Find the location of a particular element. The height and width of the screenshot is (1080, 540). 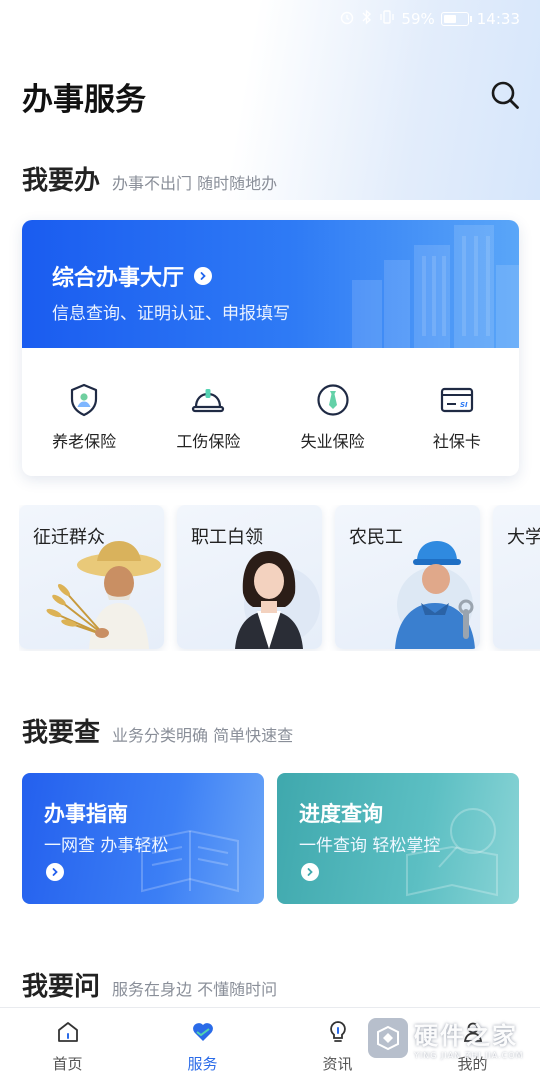

watermark-text: 硬件之家 YING JIAN ZHI JIA.COM is located at coordinates (468, 1038).